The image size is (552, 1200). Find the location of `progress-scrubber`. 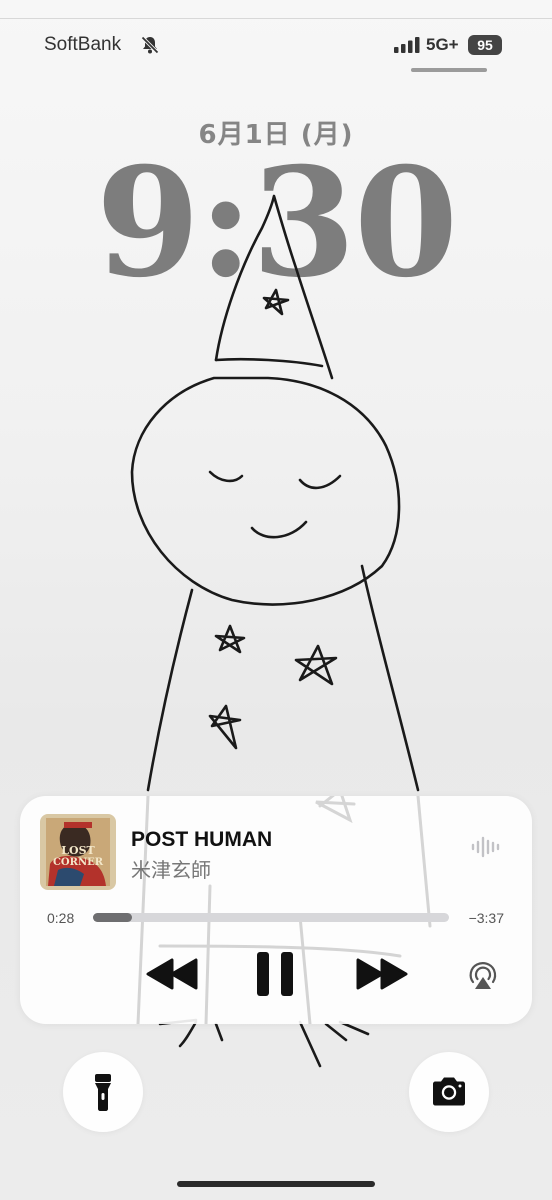

progress-scrubber is located at coordinates (271, 917).